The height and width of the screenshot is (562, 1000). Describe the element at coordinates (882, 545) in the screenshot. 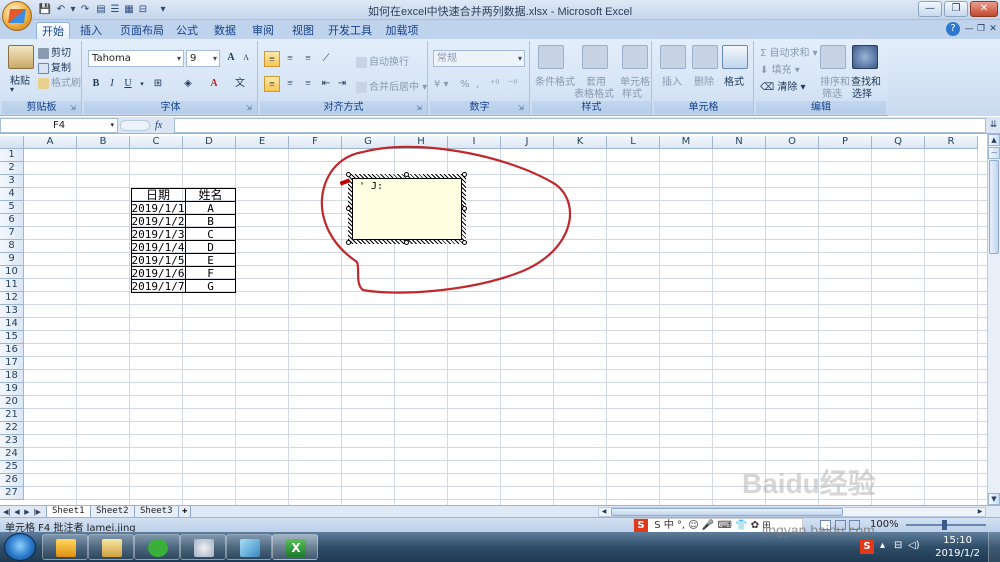

I see `tray-expand-icon: ▴` at that location.